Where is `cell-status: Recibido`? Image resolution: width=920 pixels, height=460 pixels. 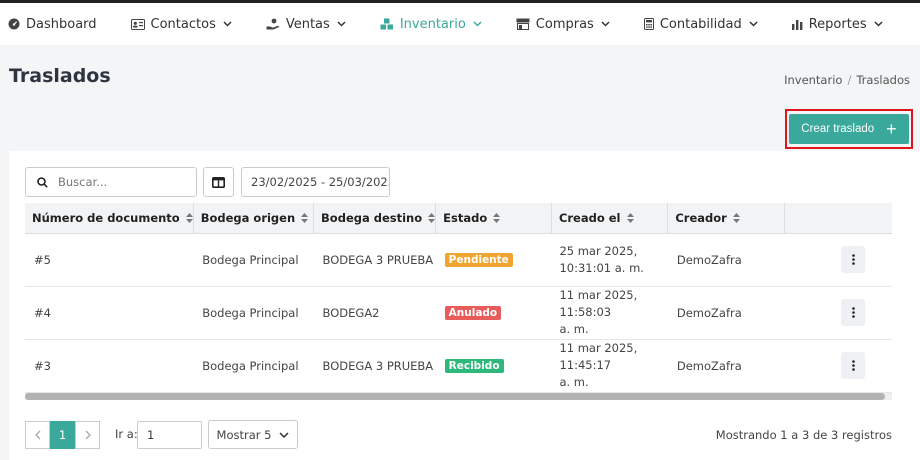
cell-status: Recibido is located at coordinates (493, 366).